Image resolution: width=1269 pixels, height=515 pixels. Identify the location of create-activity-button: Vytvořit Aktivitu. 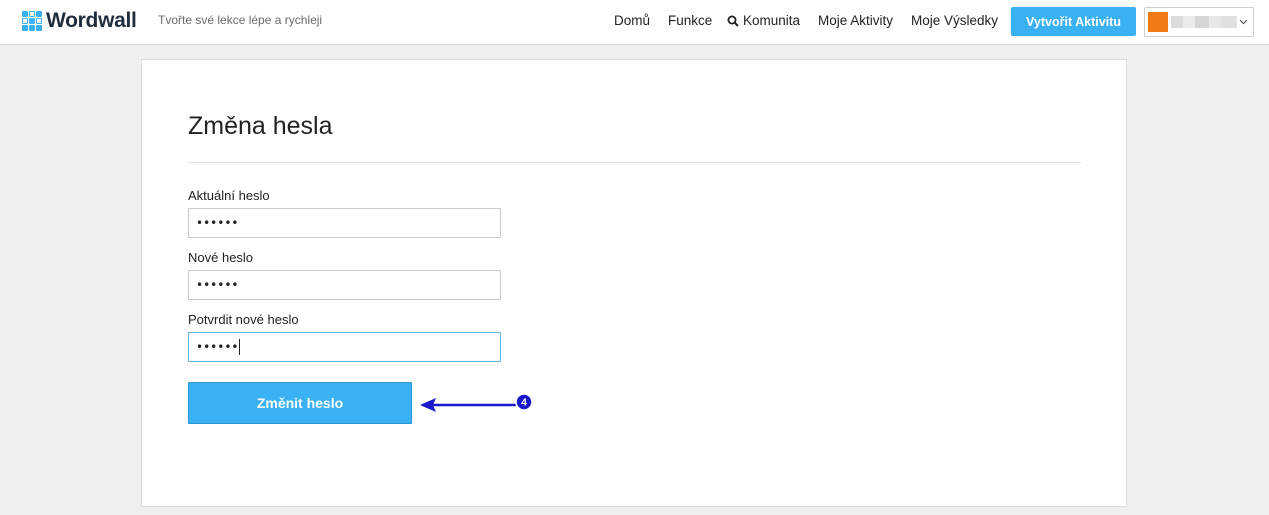
(1073, 21).